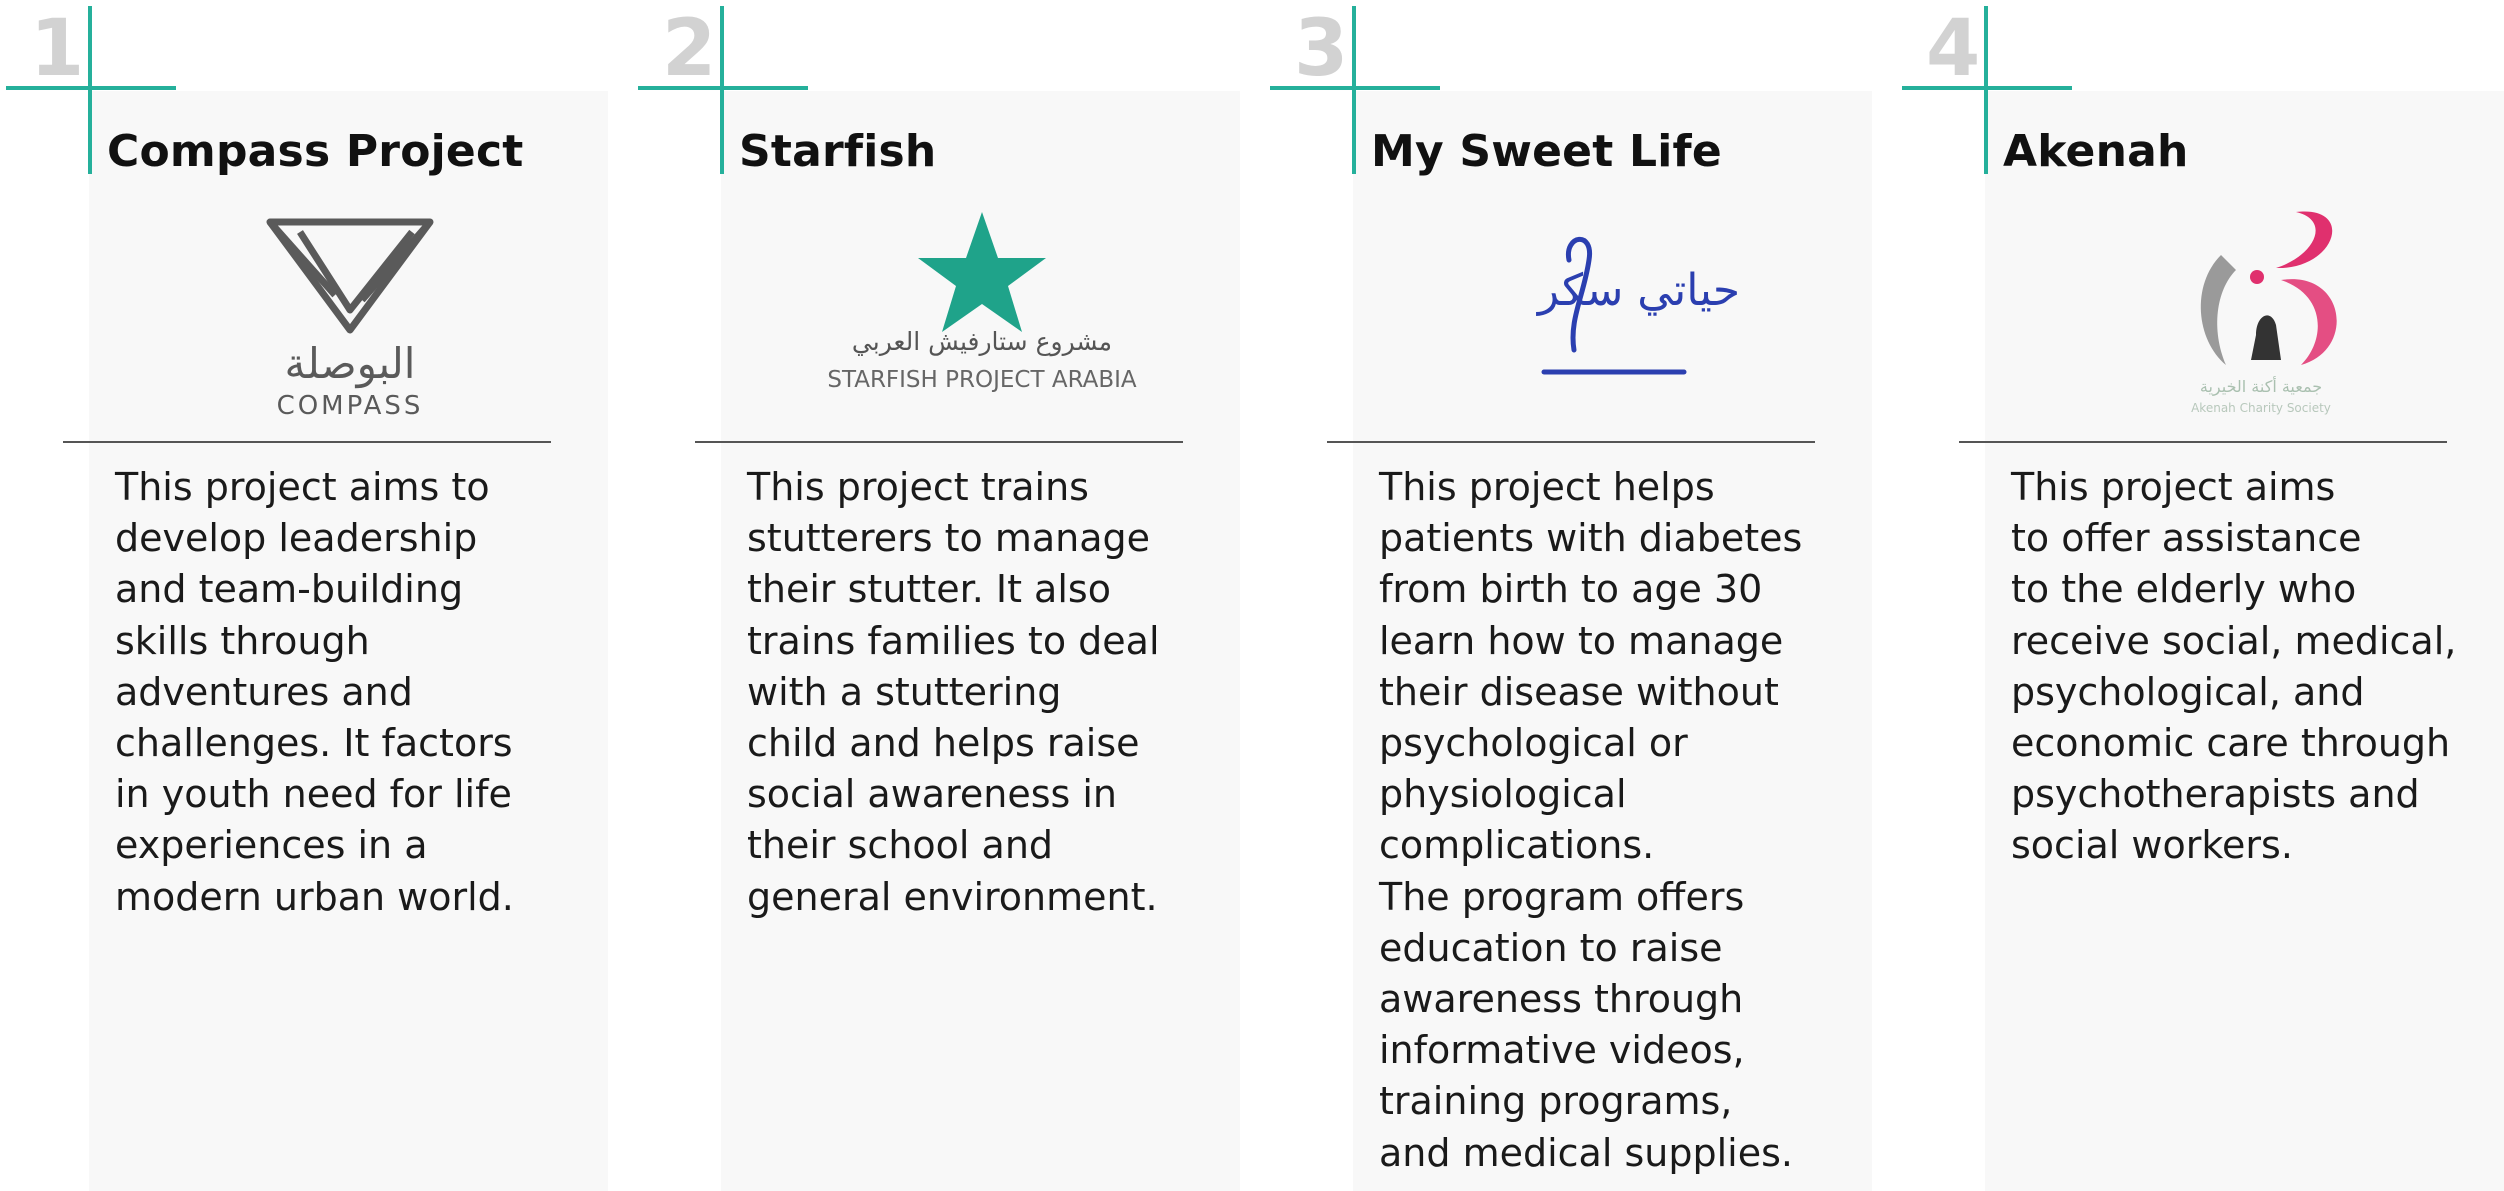  What do you see at coordinates (350, 406) in the screenshot?
I see `logo-caption-text: COMPASS` at bounding box center [350, 406].